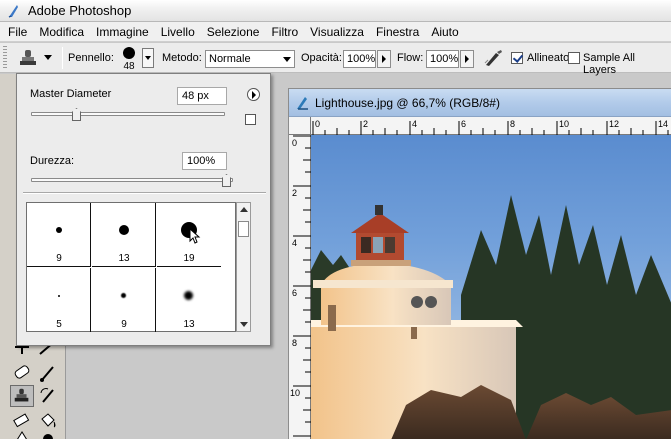  I want to click on mode-value: Normale, so click(230, 59).